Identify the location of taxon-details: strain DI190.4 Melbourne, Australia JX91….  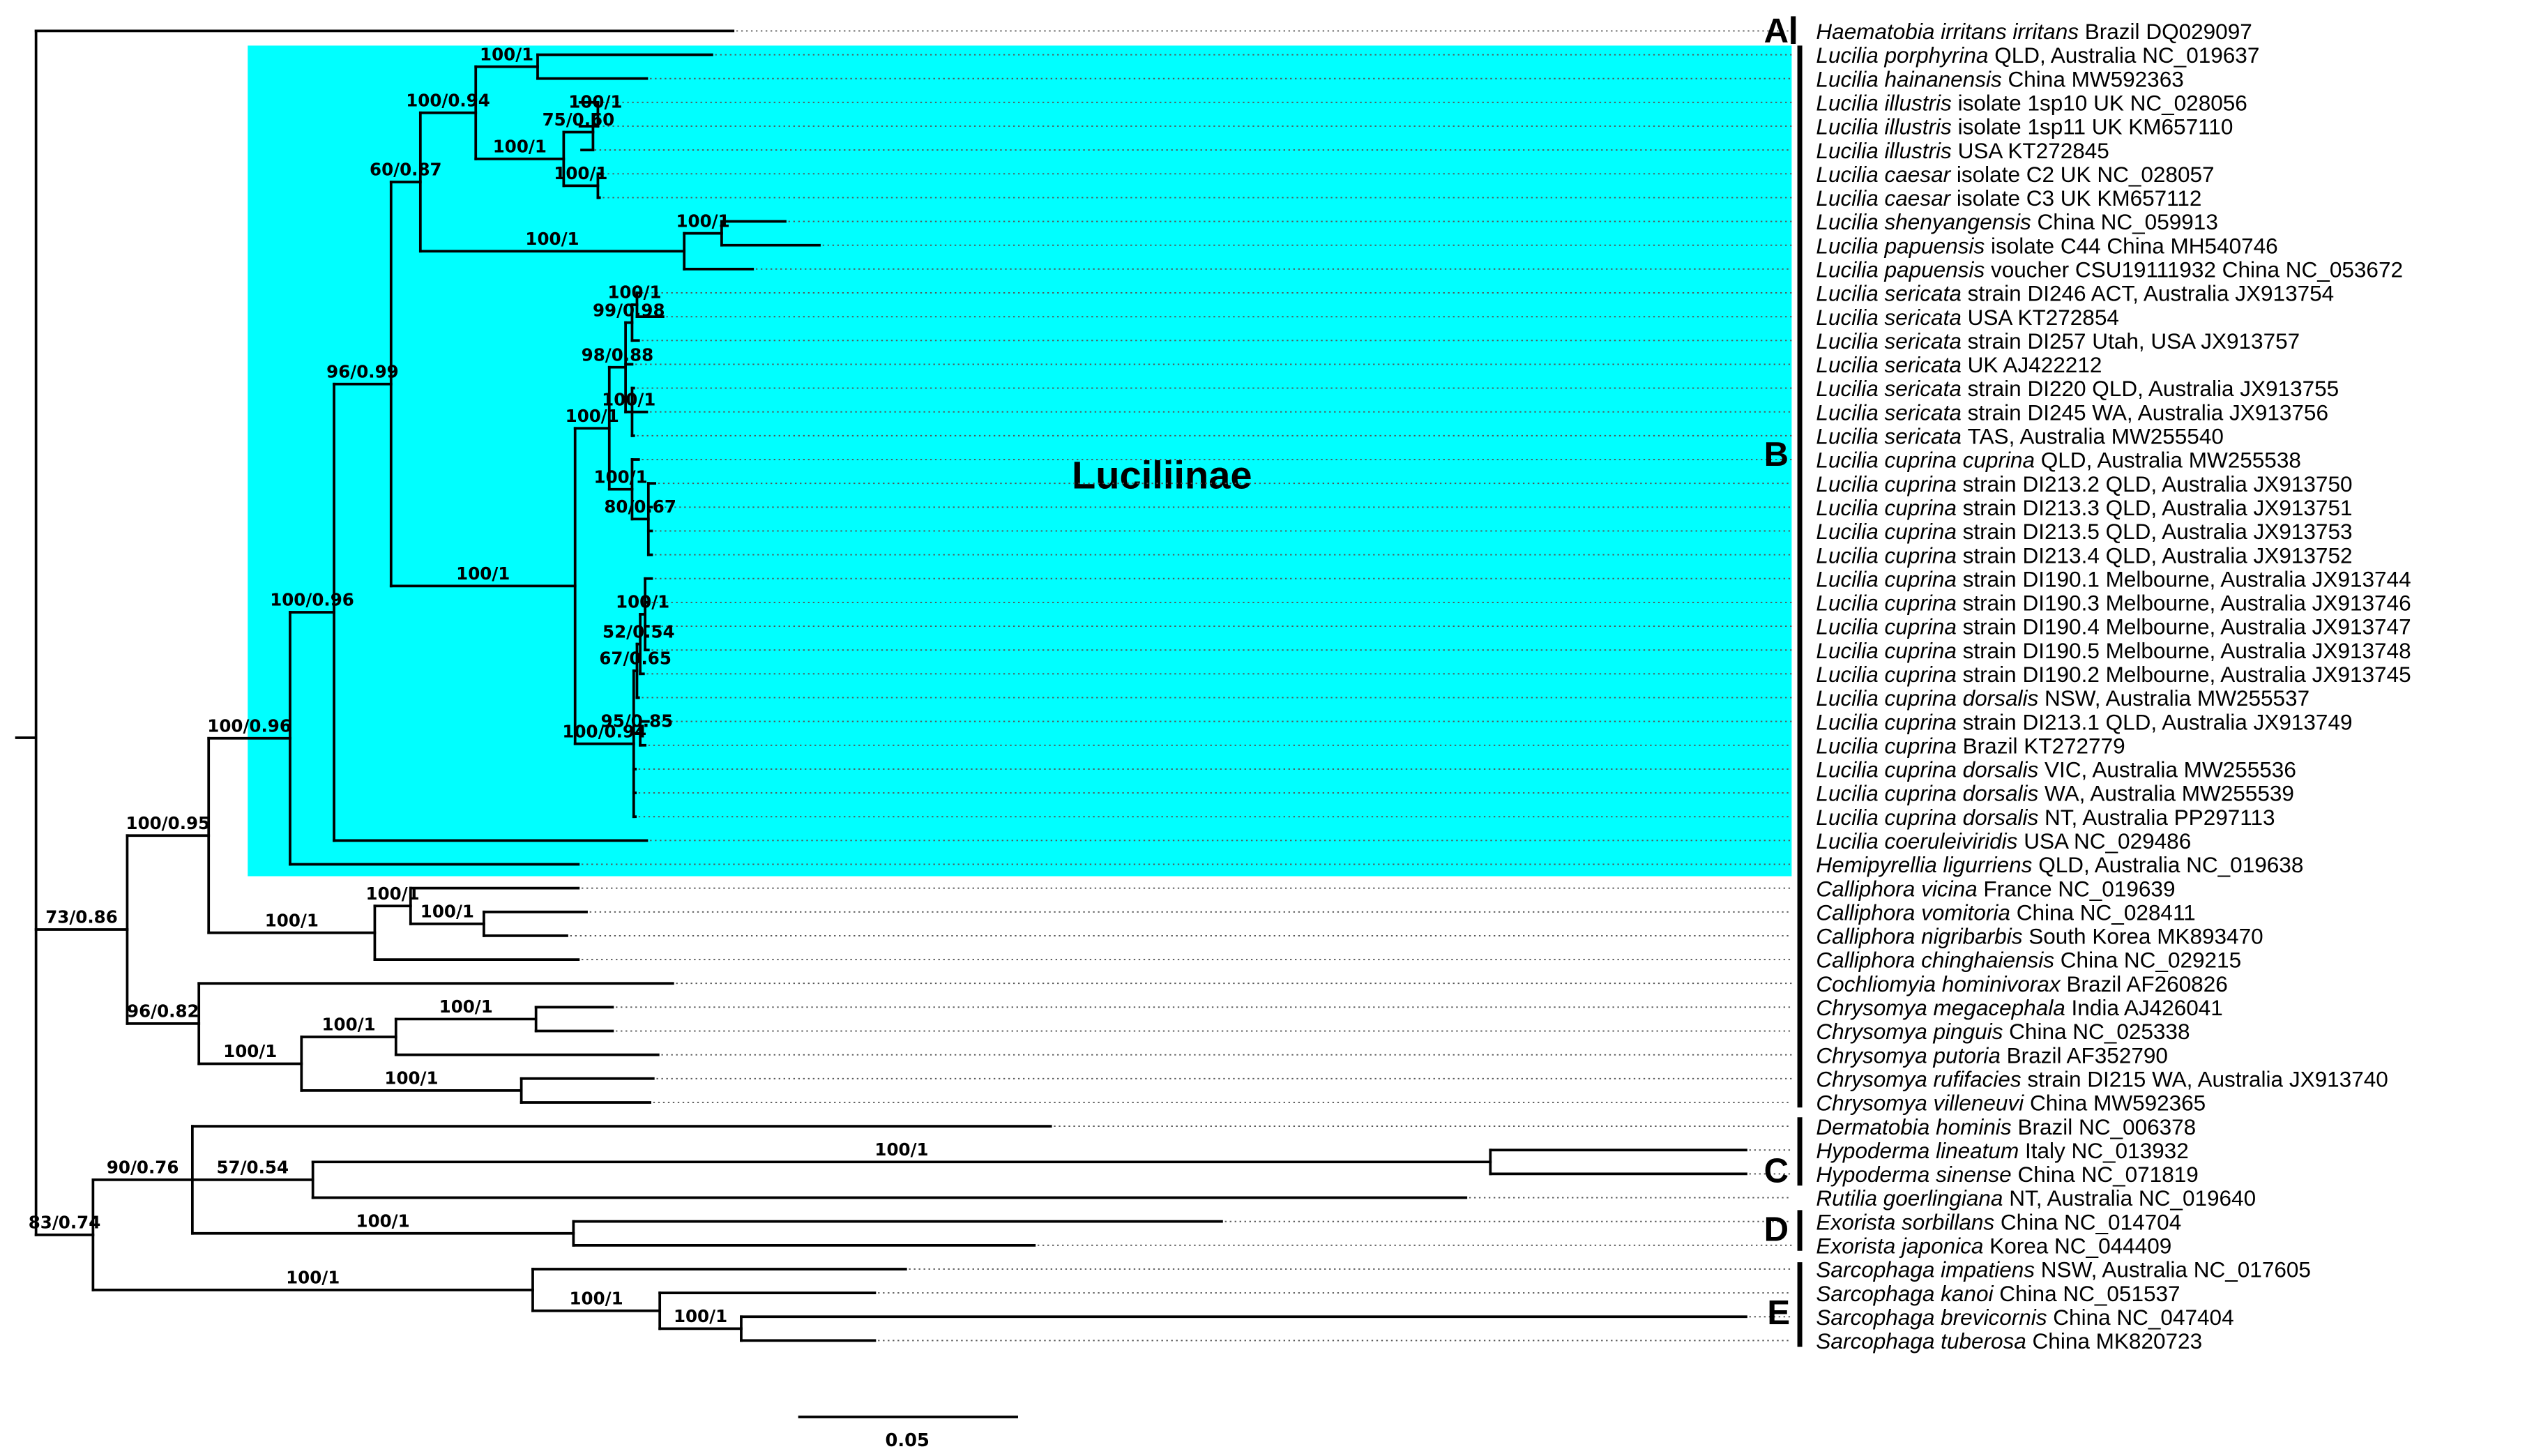
(2187, 626).